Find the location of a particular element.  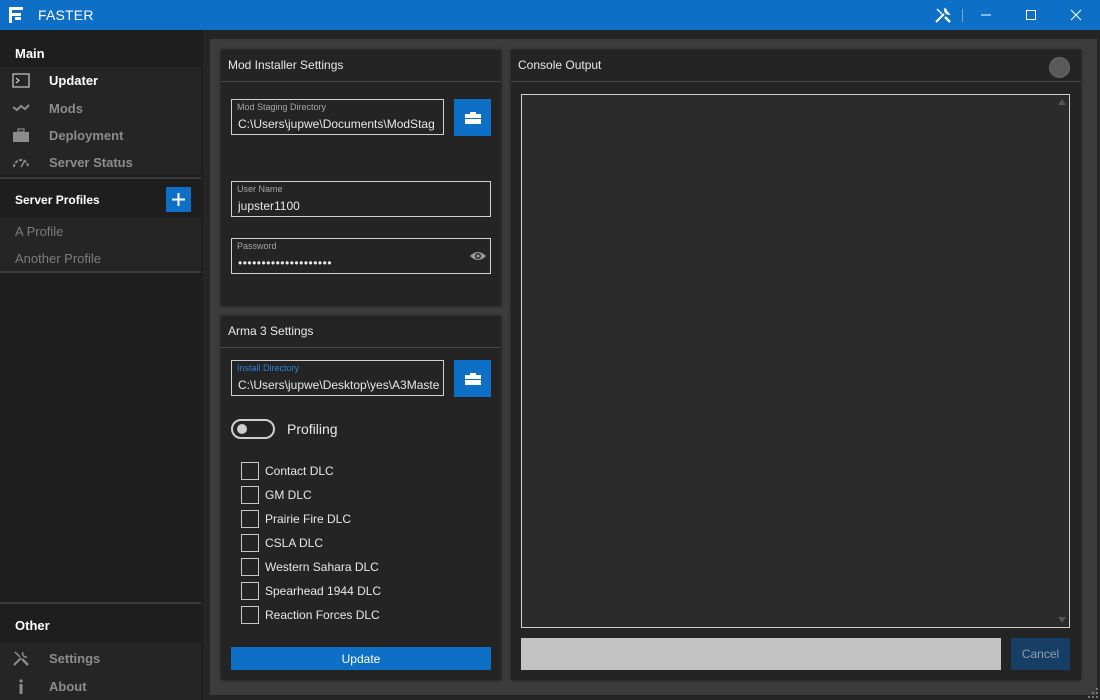

close-button is located at coordinates (1076, 15).